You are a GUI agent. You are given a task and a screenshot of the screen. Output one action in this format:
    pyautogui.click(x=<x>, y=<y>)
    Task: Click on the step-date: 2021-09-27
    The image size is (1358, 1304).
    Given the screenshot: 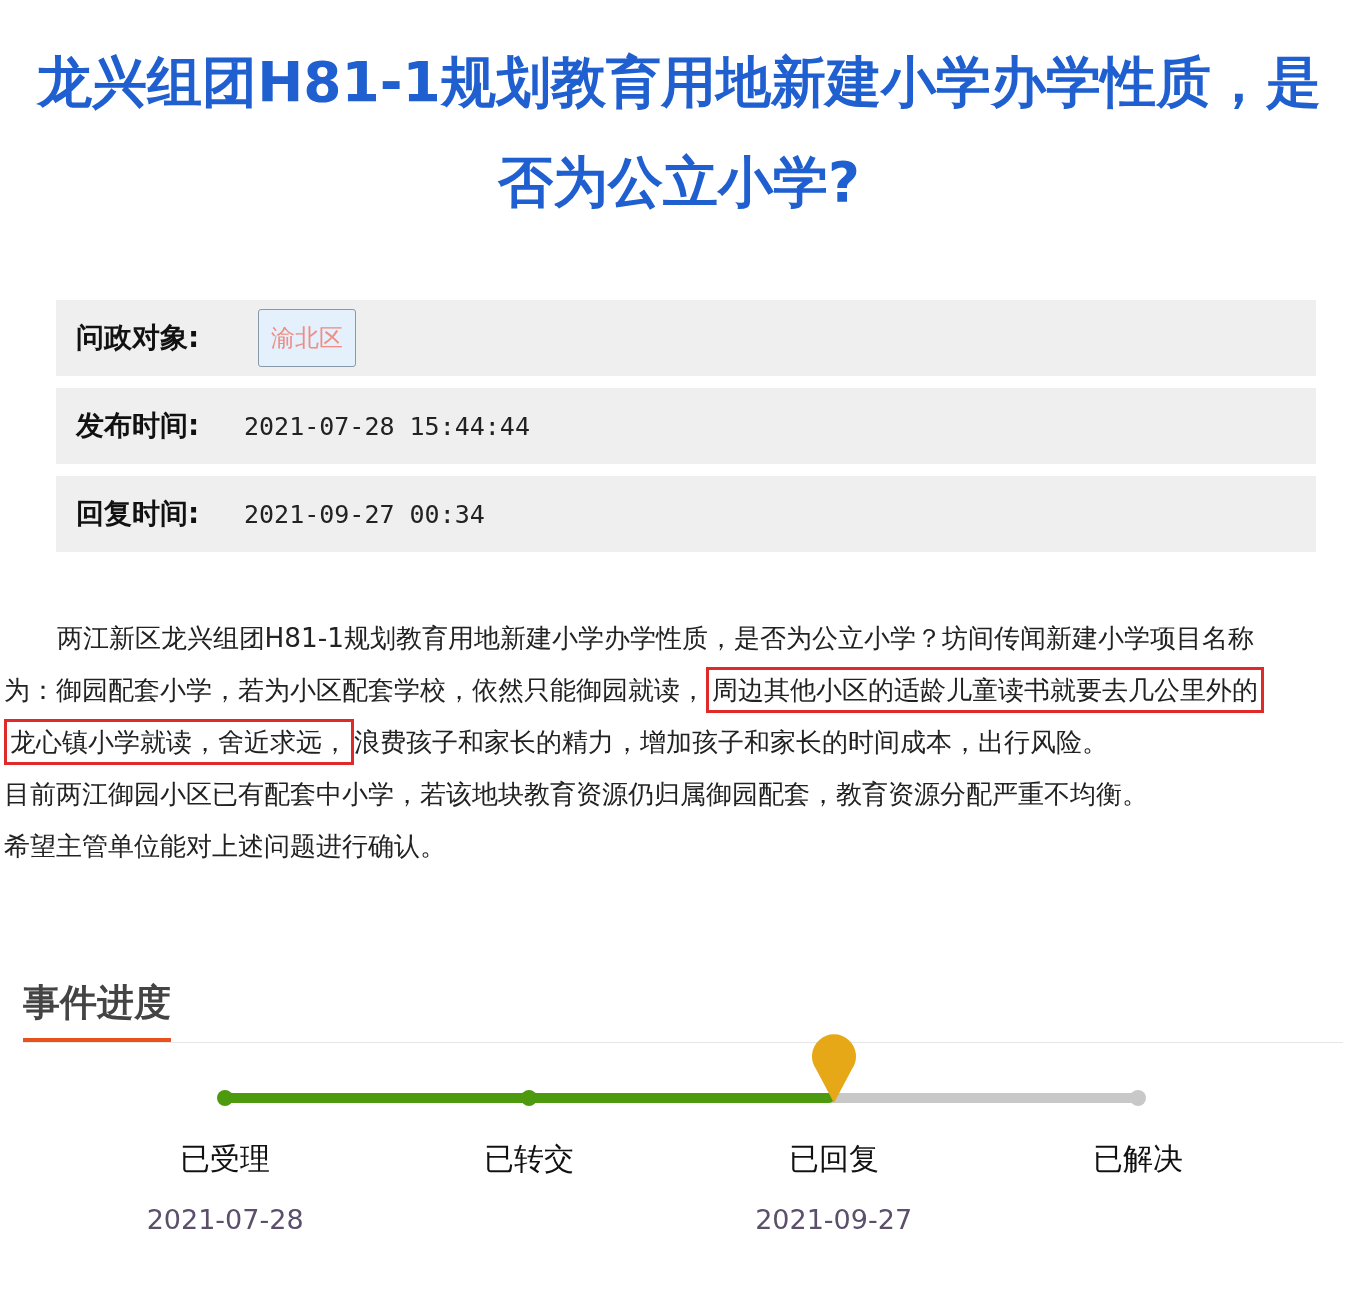 What is the action you would take?
    pyautogui.click(x=834, y=1219)
    